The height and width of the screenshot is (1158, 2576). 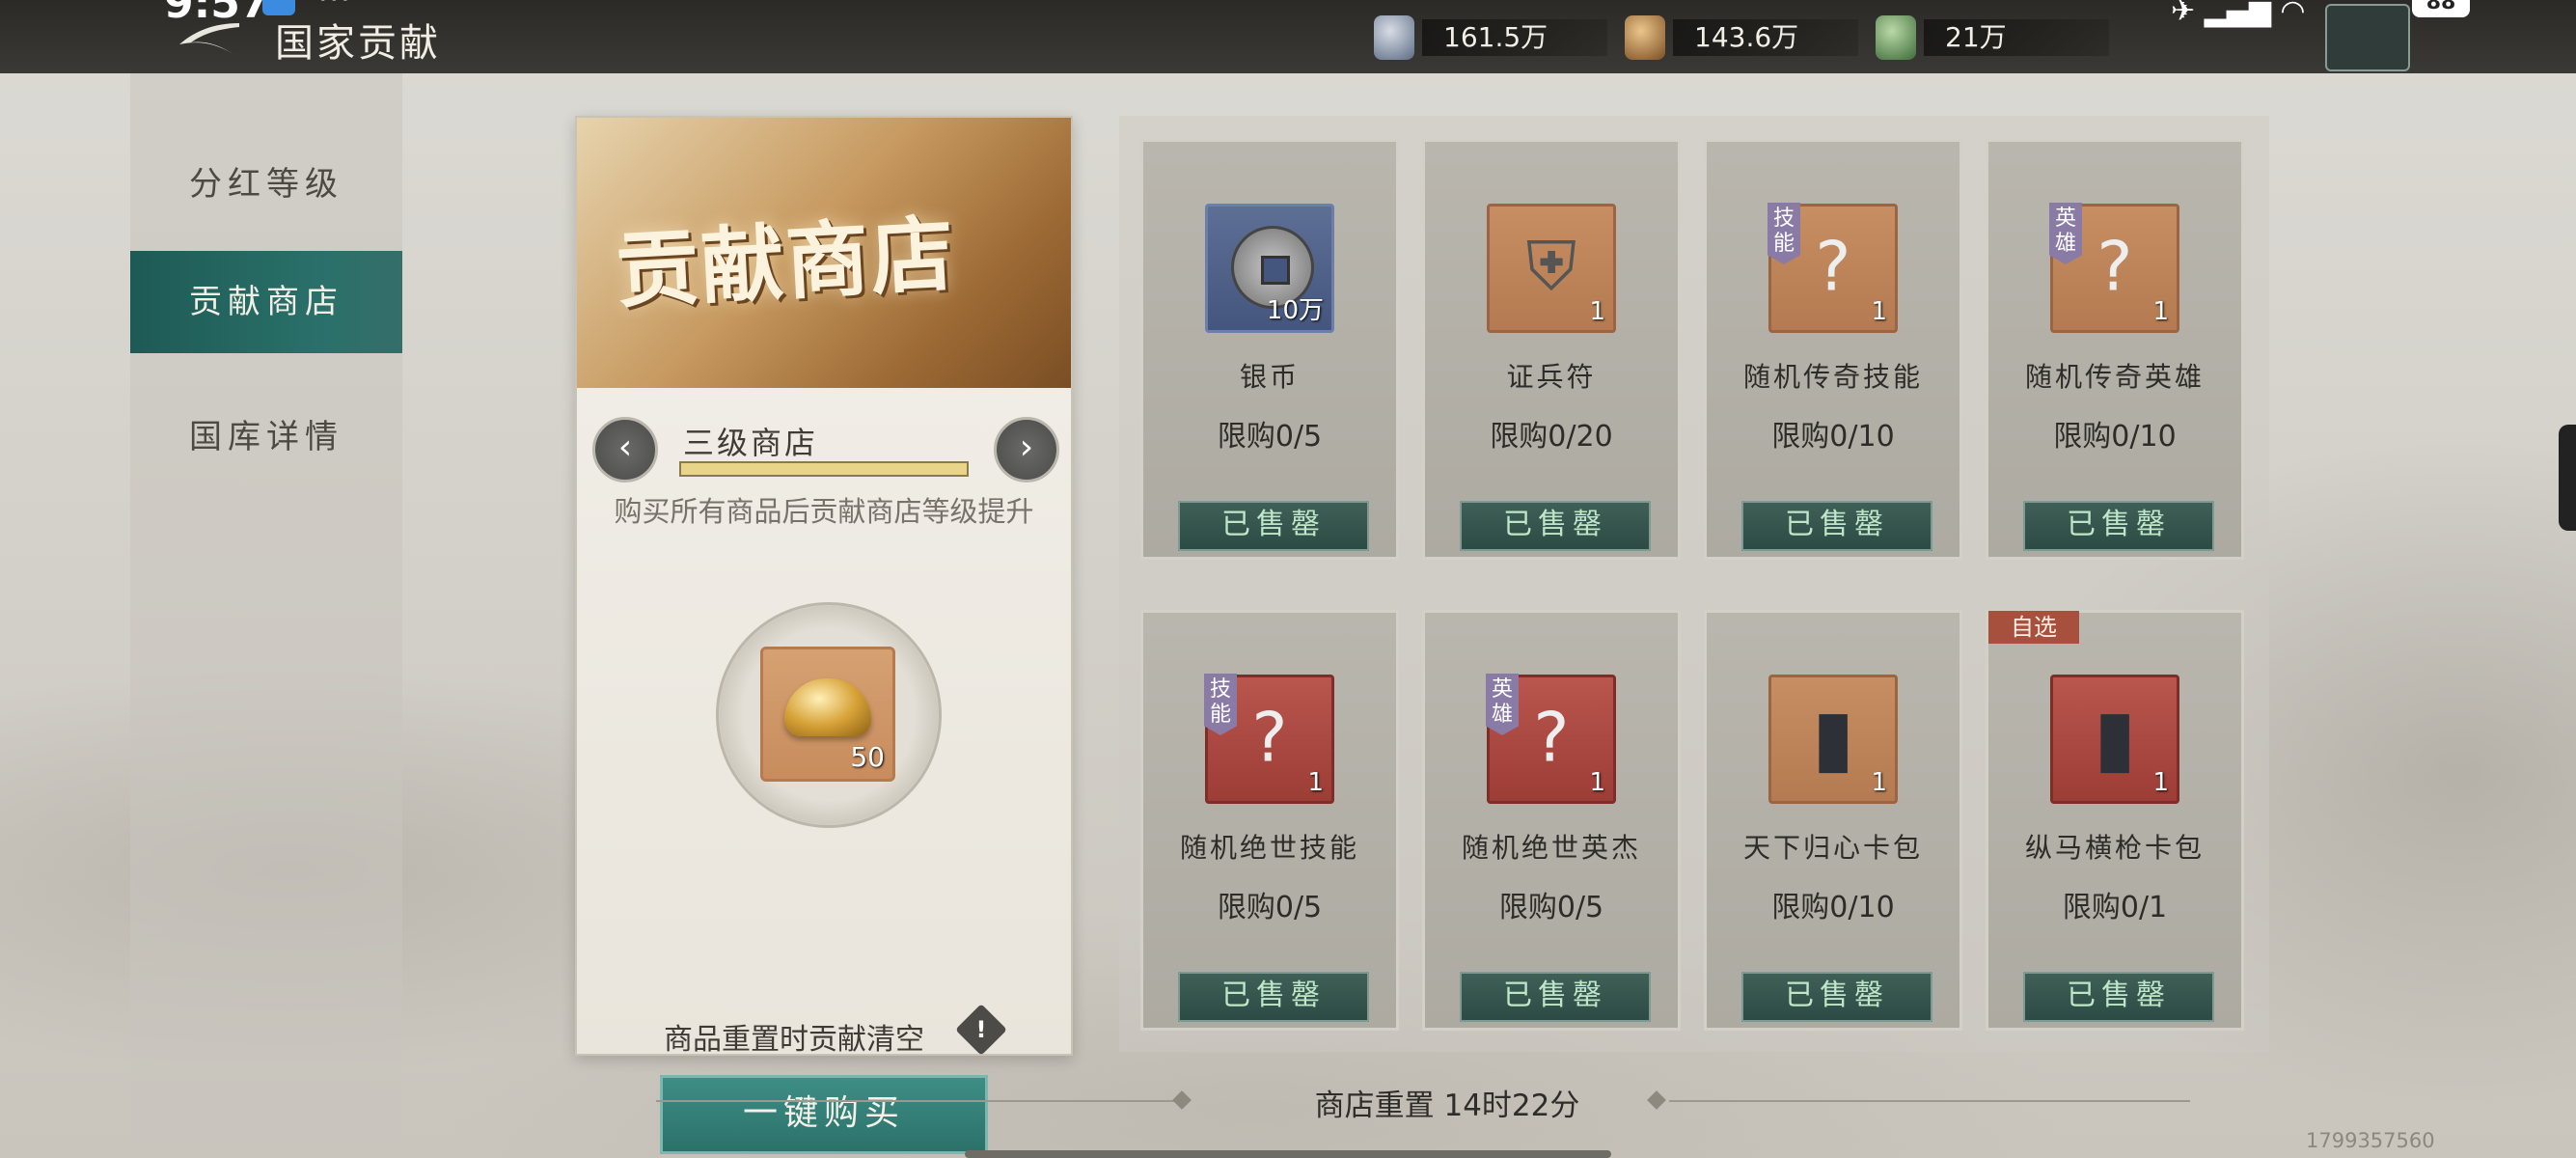 What do you see at coordinates (1269, 848) in the screenshot?
I see `item-name: 随机绝世技能` at bounding box center [1269, 848].